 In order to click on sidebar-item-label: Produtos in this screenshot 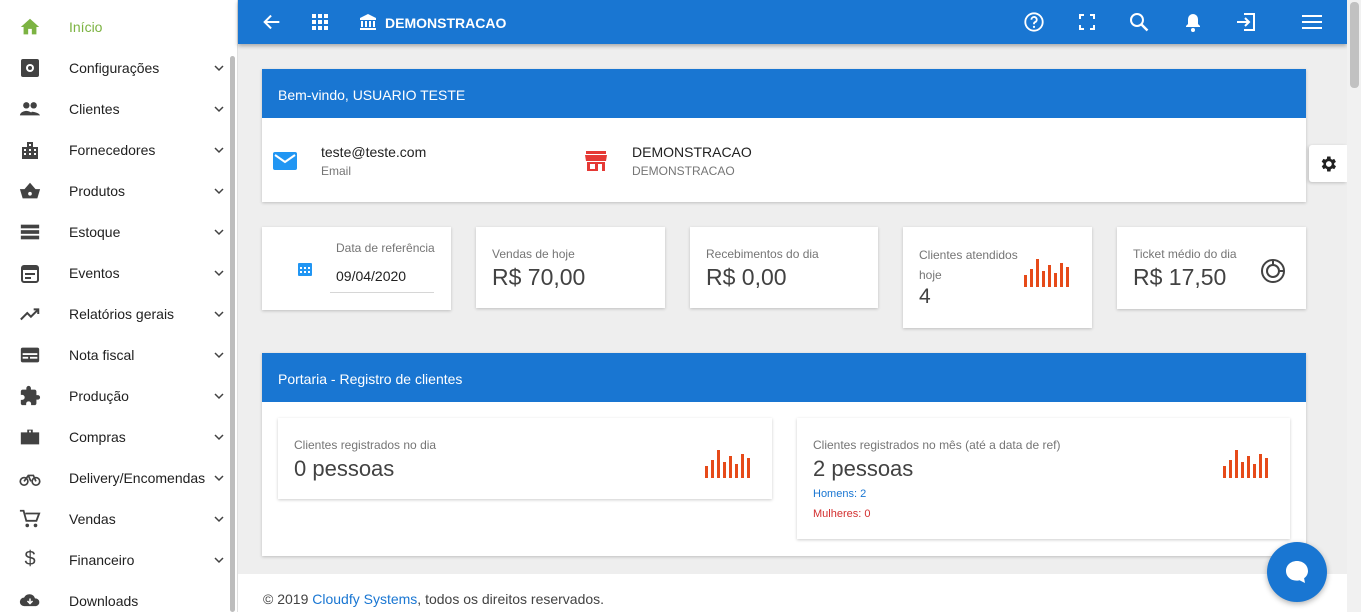, I will do `click(97, 190)`.